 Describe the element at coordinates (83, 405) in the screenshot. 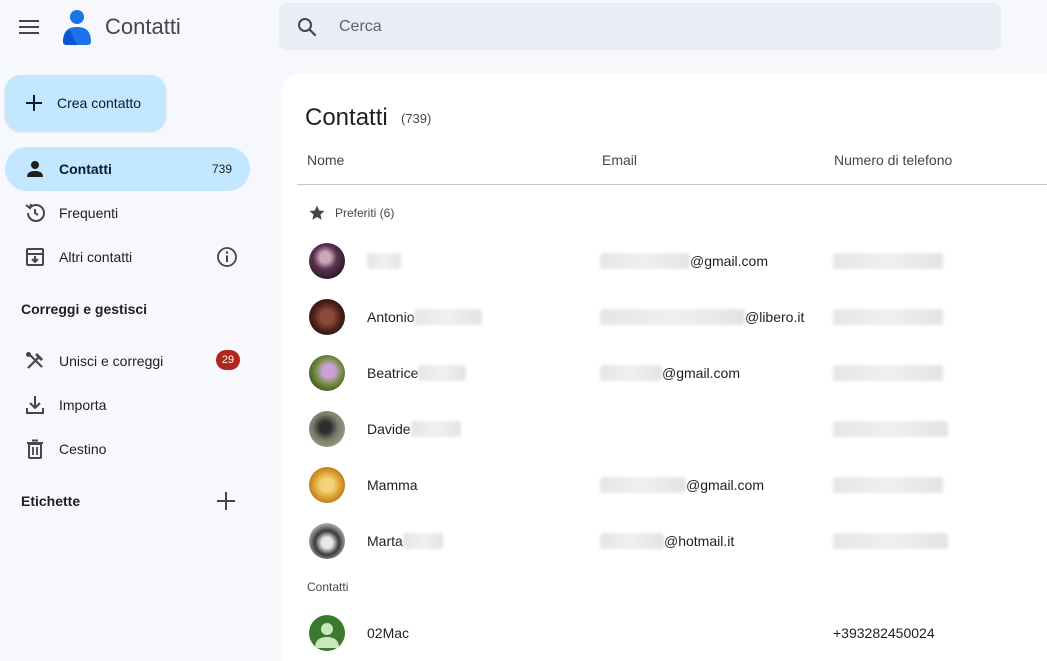

I see `sidebar-item-label: Importa` at that location.